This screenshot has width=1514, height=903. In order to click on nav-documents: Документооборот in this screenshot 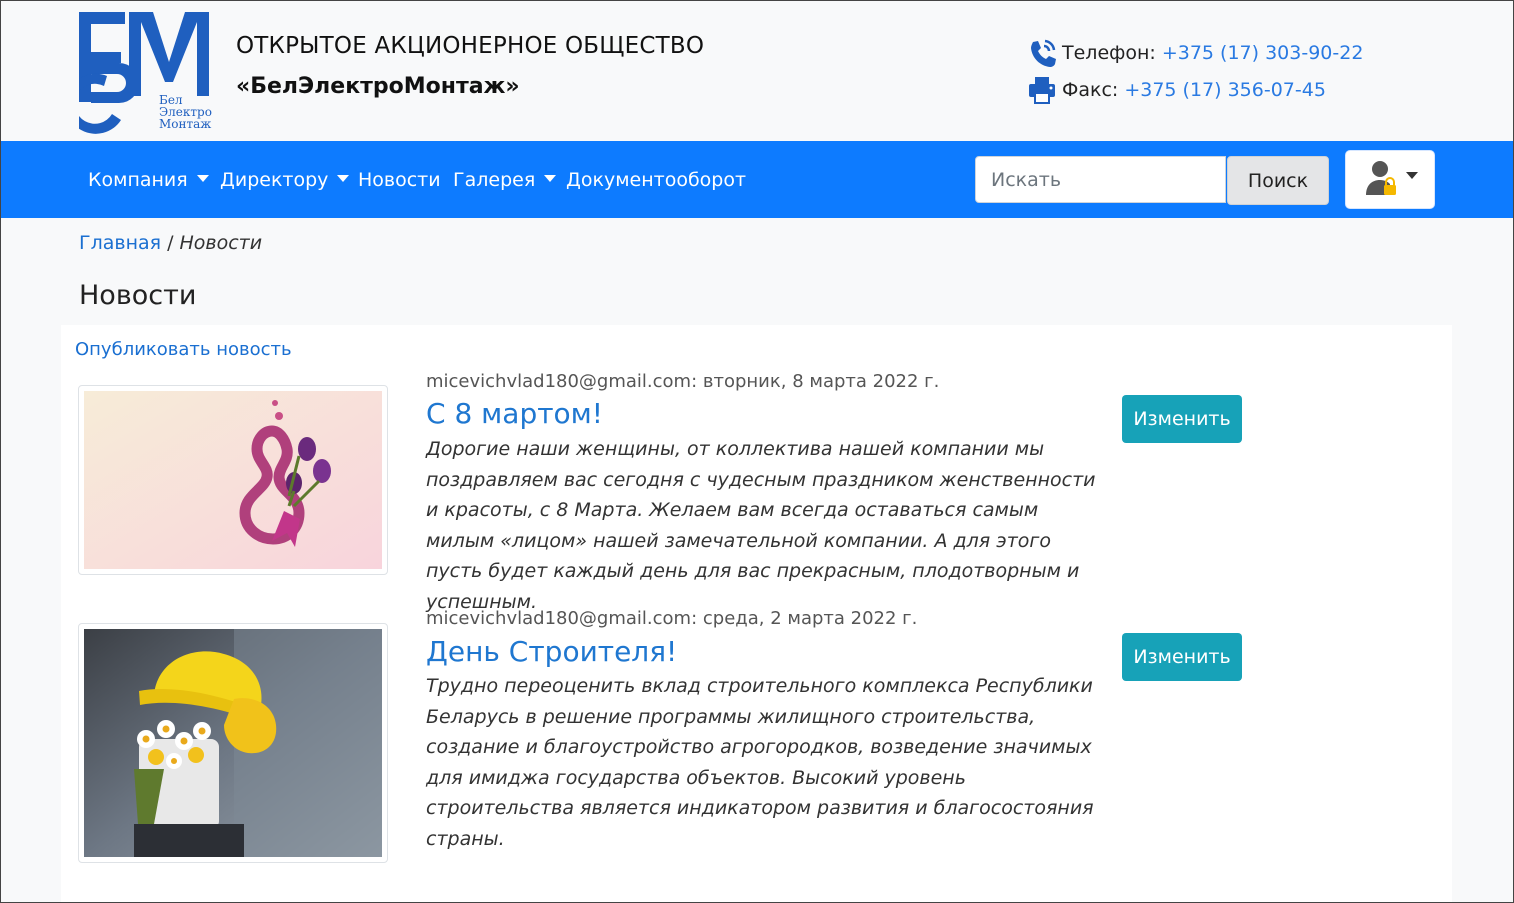, I will do `click(656, 180)`.